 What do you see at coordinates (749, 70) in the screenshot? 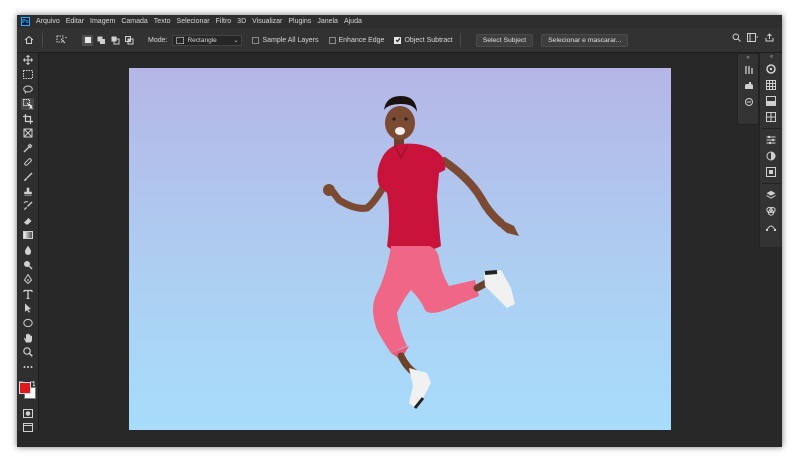
I see `swatches-icon` at bounding box center [749, 70].